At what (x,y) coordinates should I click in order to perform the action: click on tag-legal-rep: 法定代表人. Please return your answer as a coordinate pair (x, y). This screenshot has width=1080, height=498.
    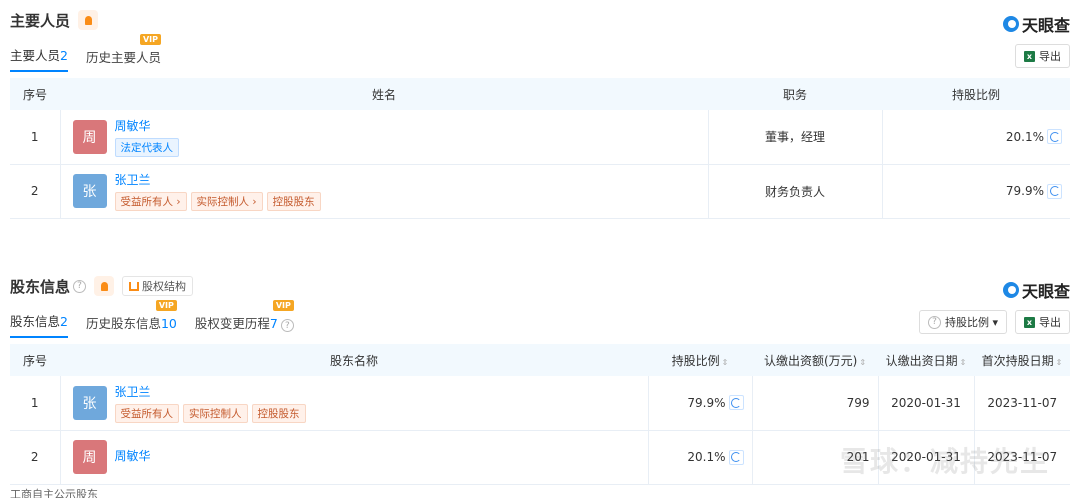
    Looking at the image, I should click on (146, 147).